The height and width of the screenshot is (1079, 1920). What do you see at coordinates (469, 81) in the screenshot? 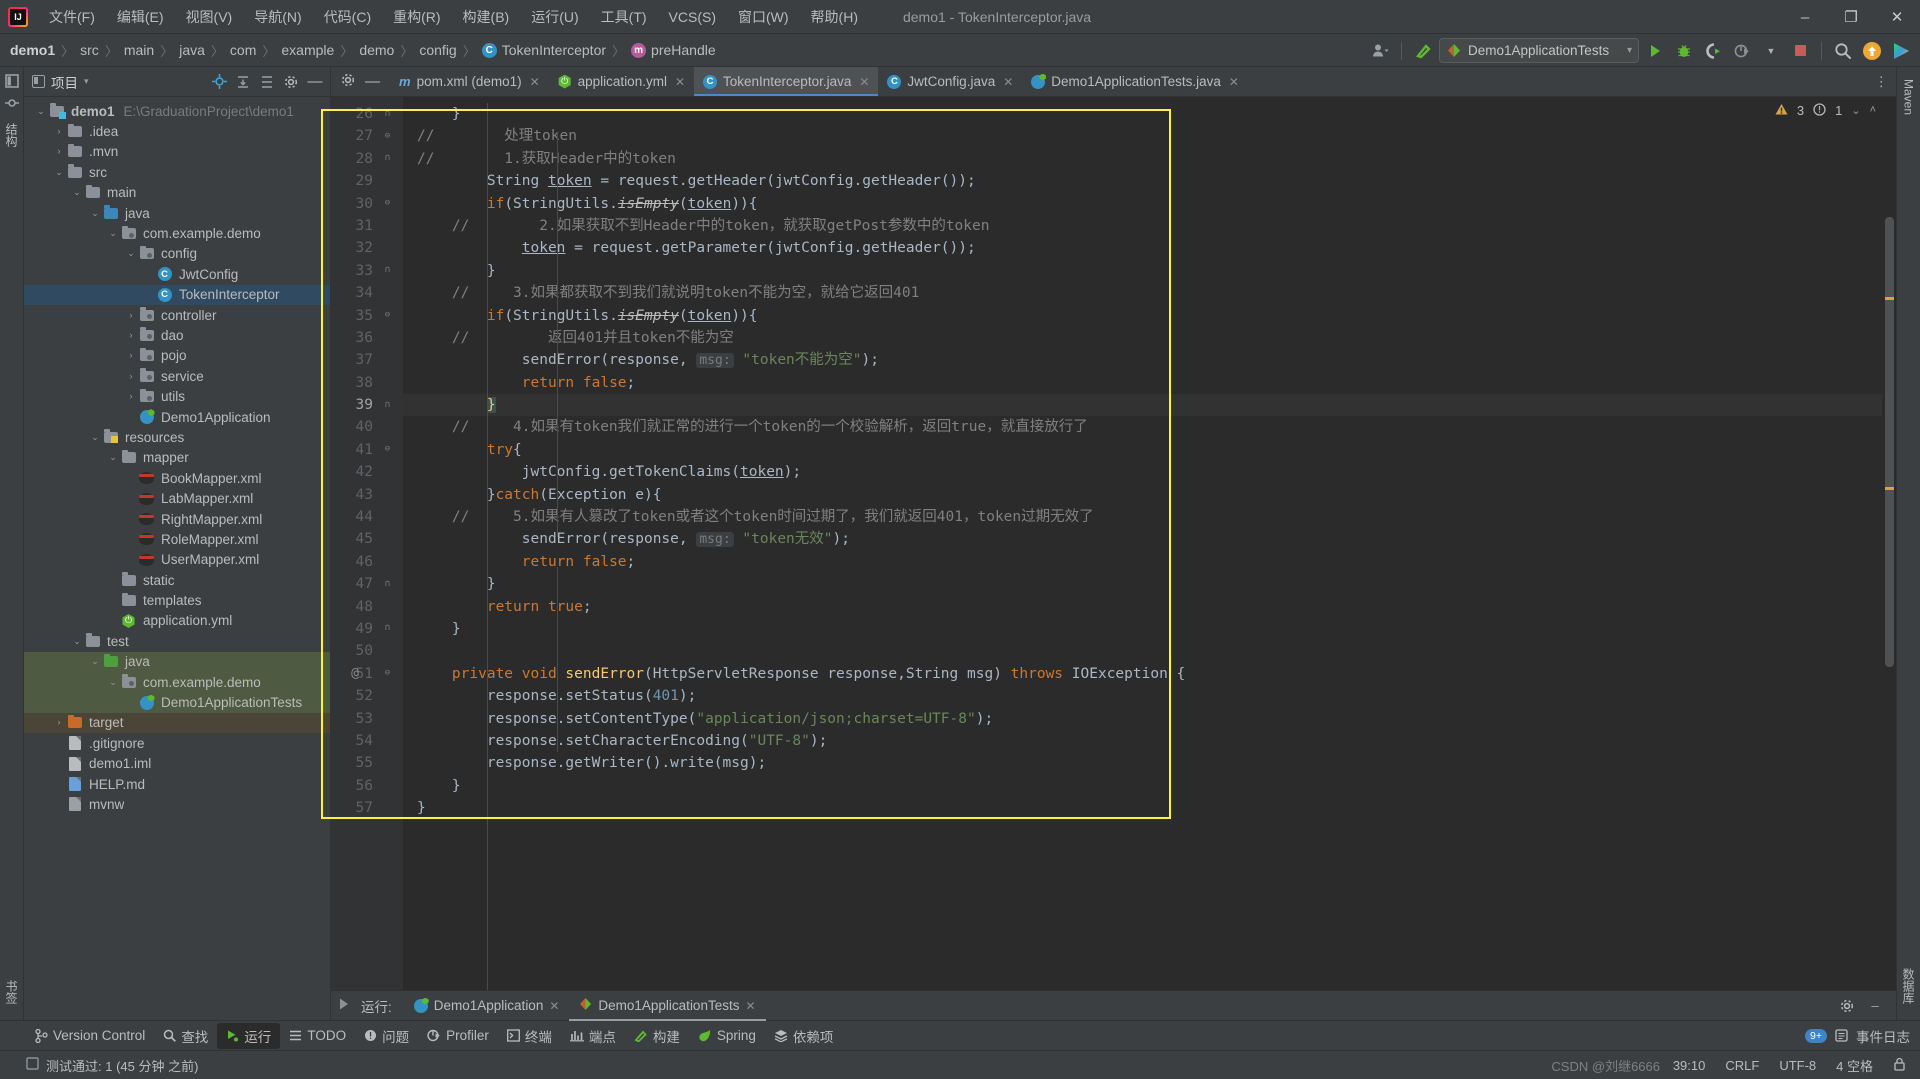
I see `editor-tab-pom-xml--demo1-: m pom.xml (demo1) ✕` at bounding box center [469, 81].